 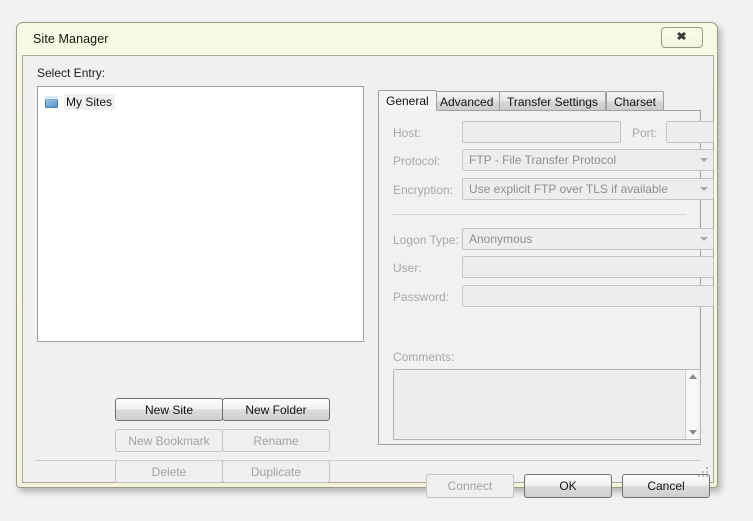 What do you see at coordinates (90, 102) in the screenshot?
I see `tree-item-label: My Sites` at bounding box center [90, 102].